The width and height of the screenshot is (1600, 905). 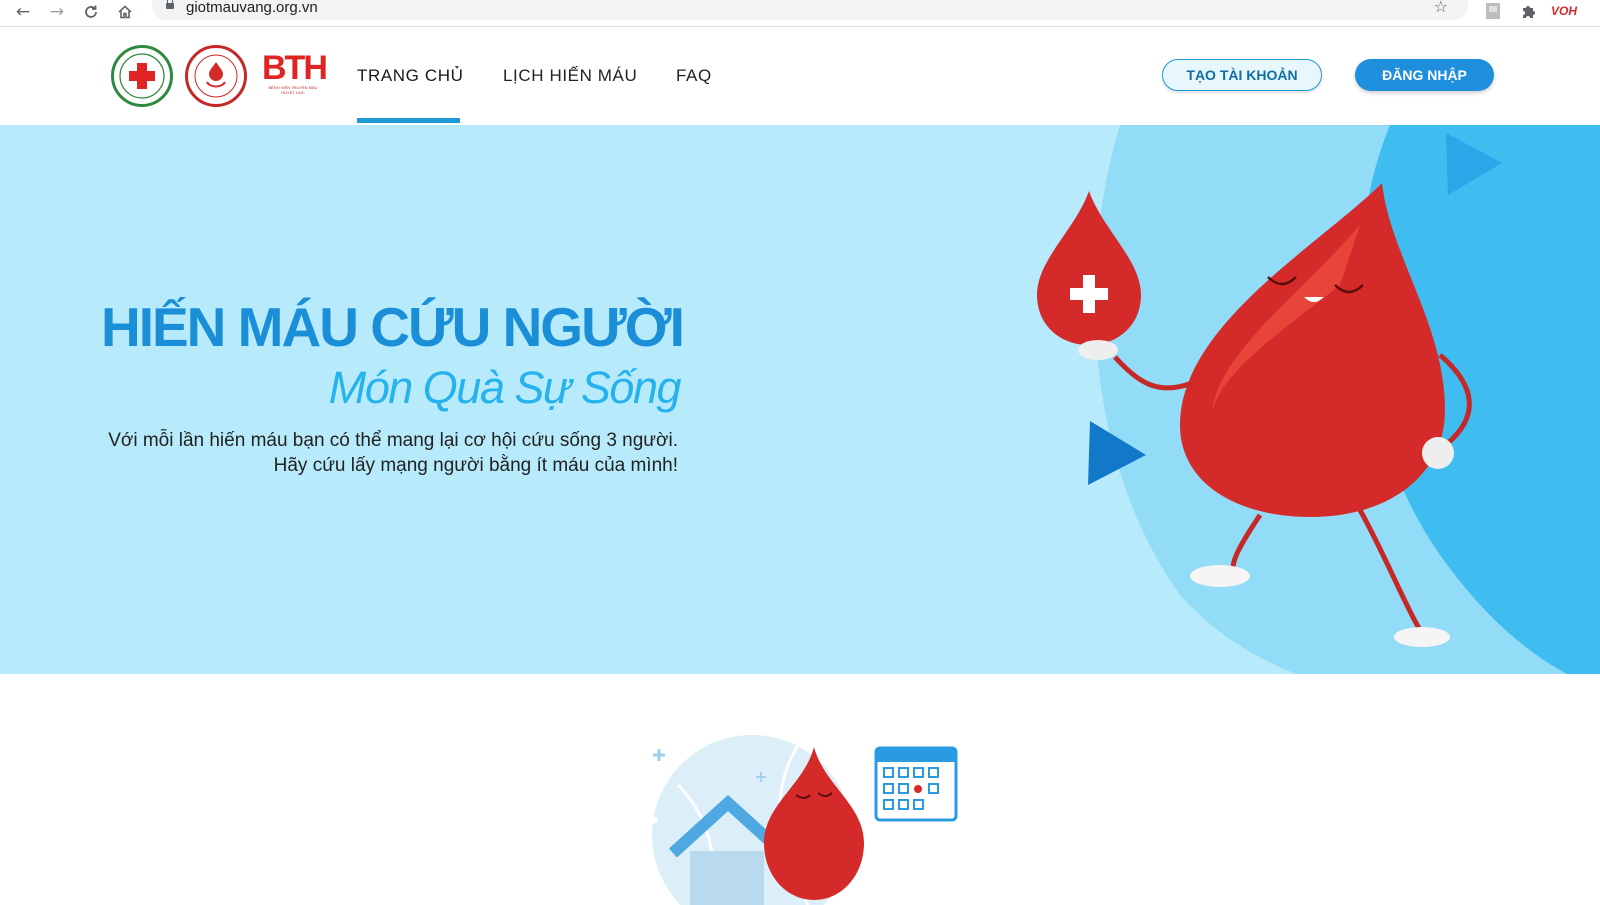 What do you see at coordinates (252, 8) in the screenshot?
I see `url-text: giotmauvang.org.vn` at bounding box center [252, 8].